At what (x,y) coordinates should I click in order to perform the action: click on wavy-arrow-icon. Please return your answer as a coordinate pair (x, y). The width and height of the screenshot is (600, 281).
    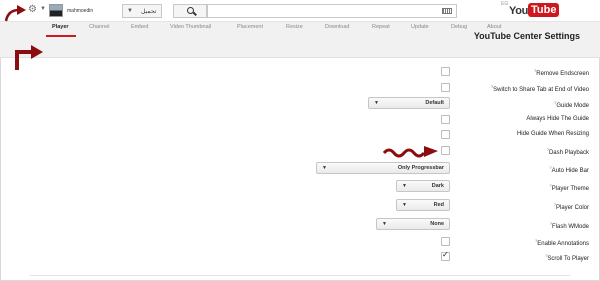
    Looking at the image, I should click on (410, 152).